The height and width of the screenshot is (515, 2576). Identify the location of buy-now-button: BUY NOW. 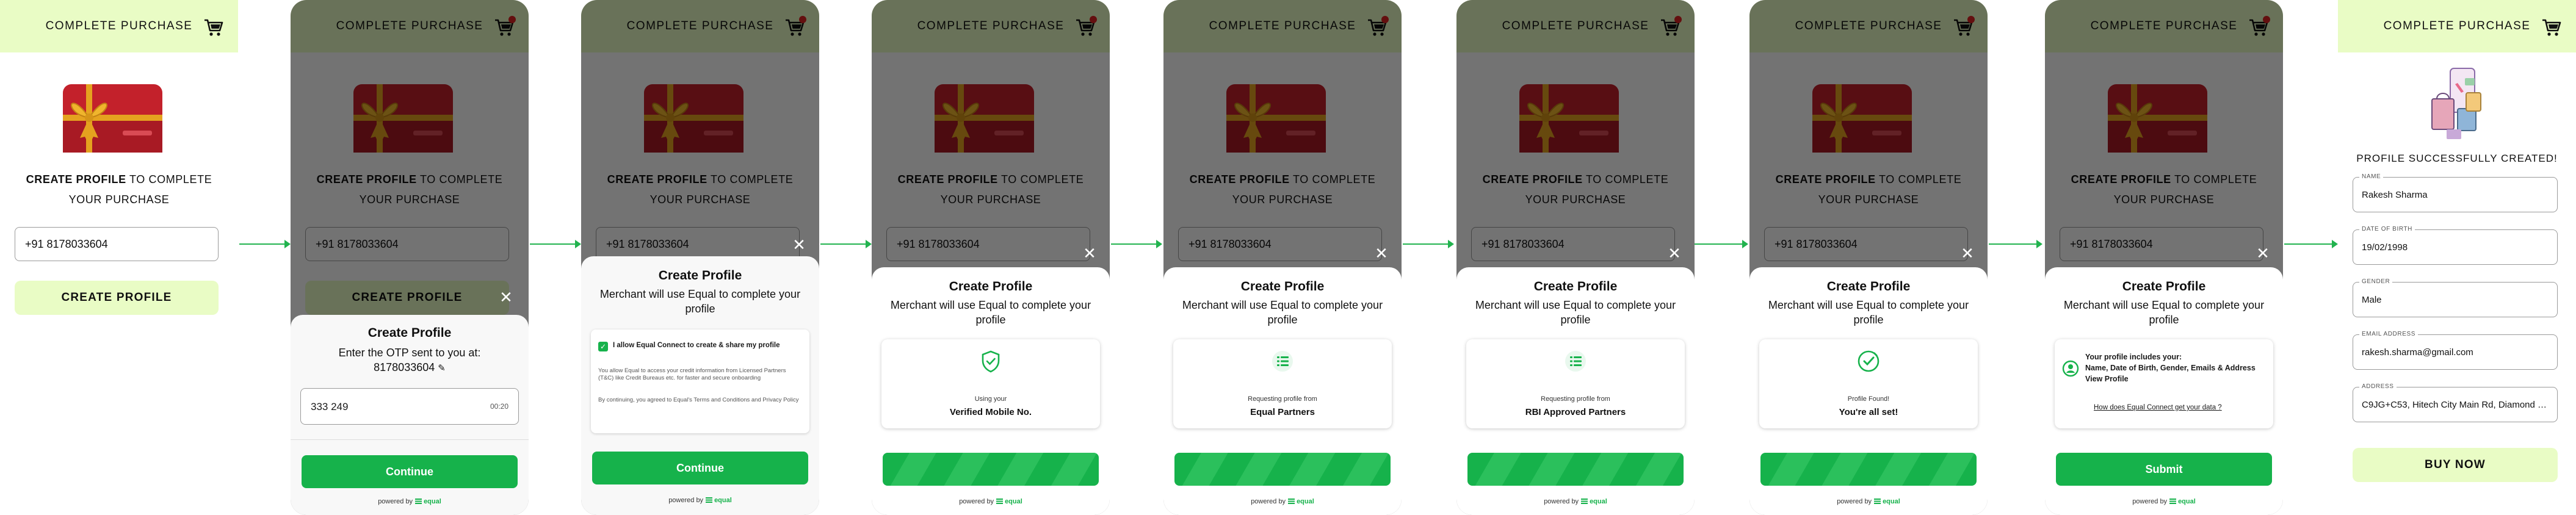
(2455, 465).